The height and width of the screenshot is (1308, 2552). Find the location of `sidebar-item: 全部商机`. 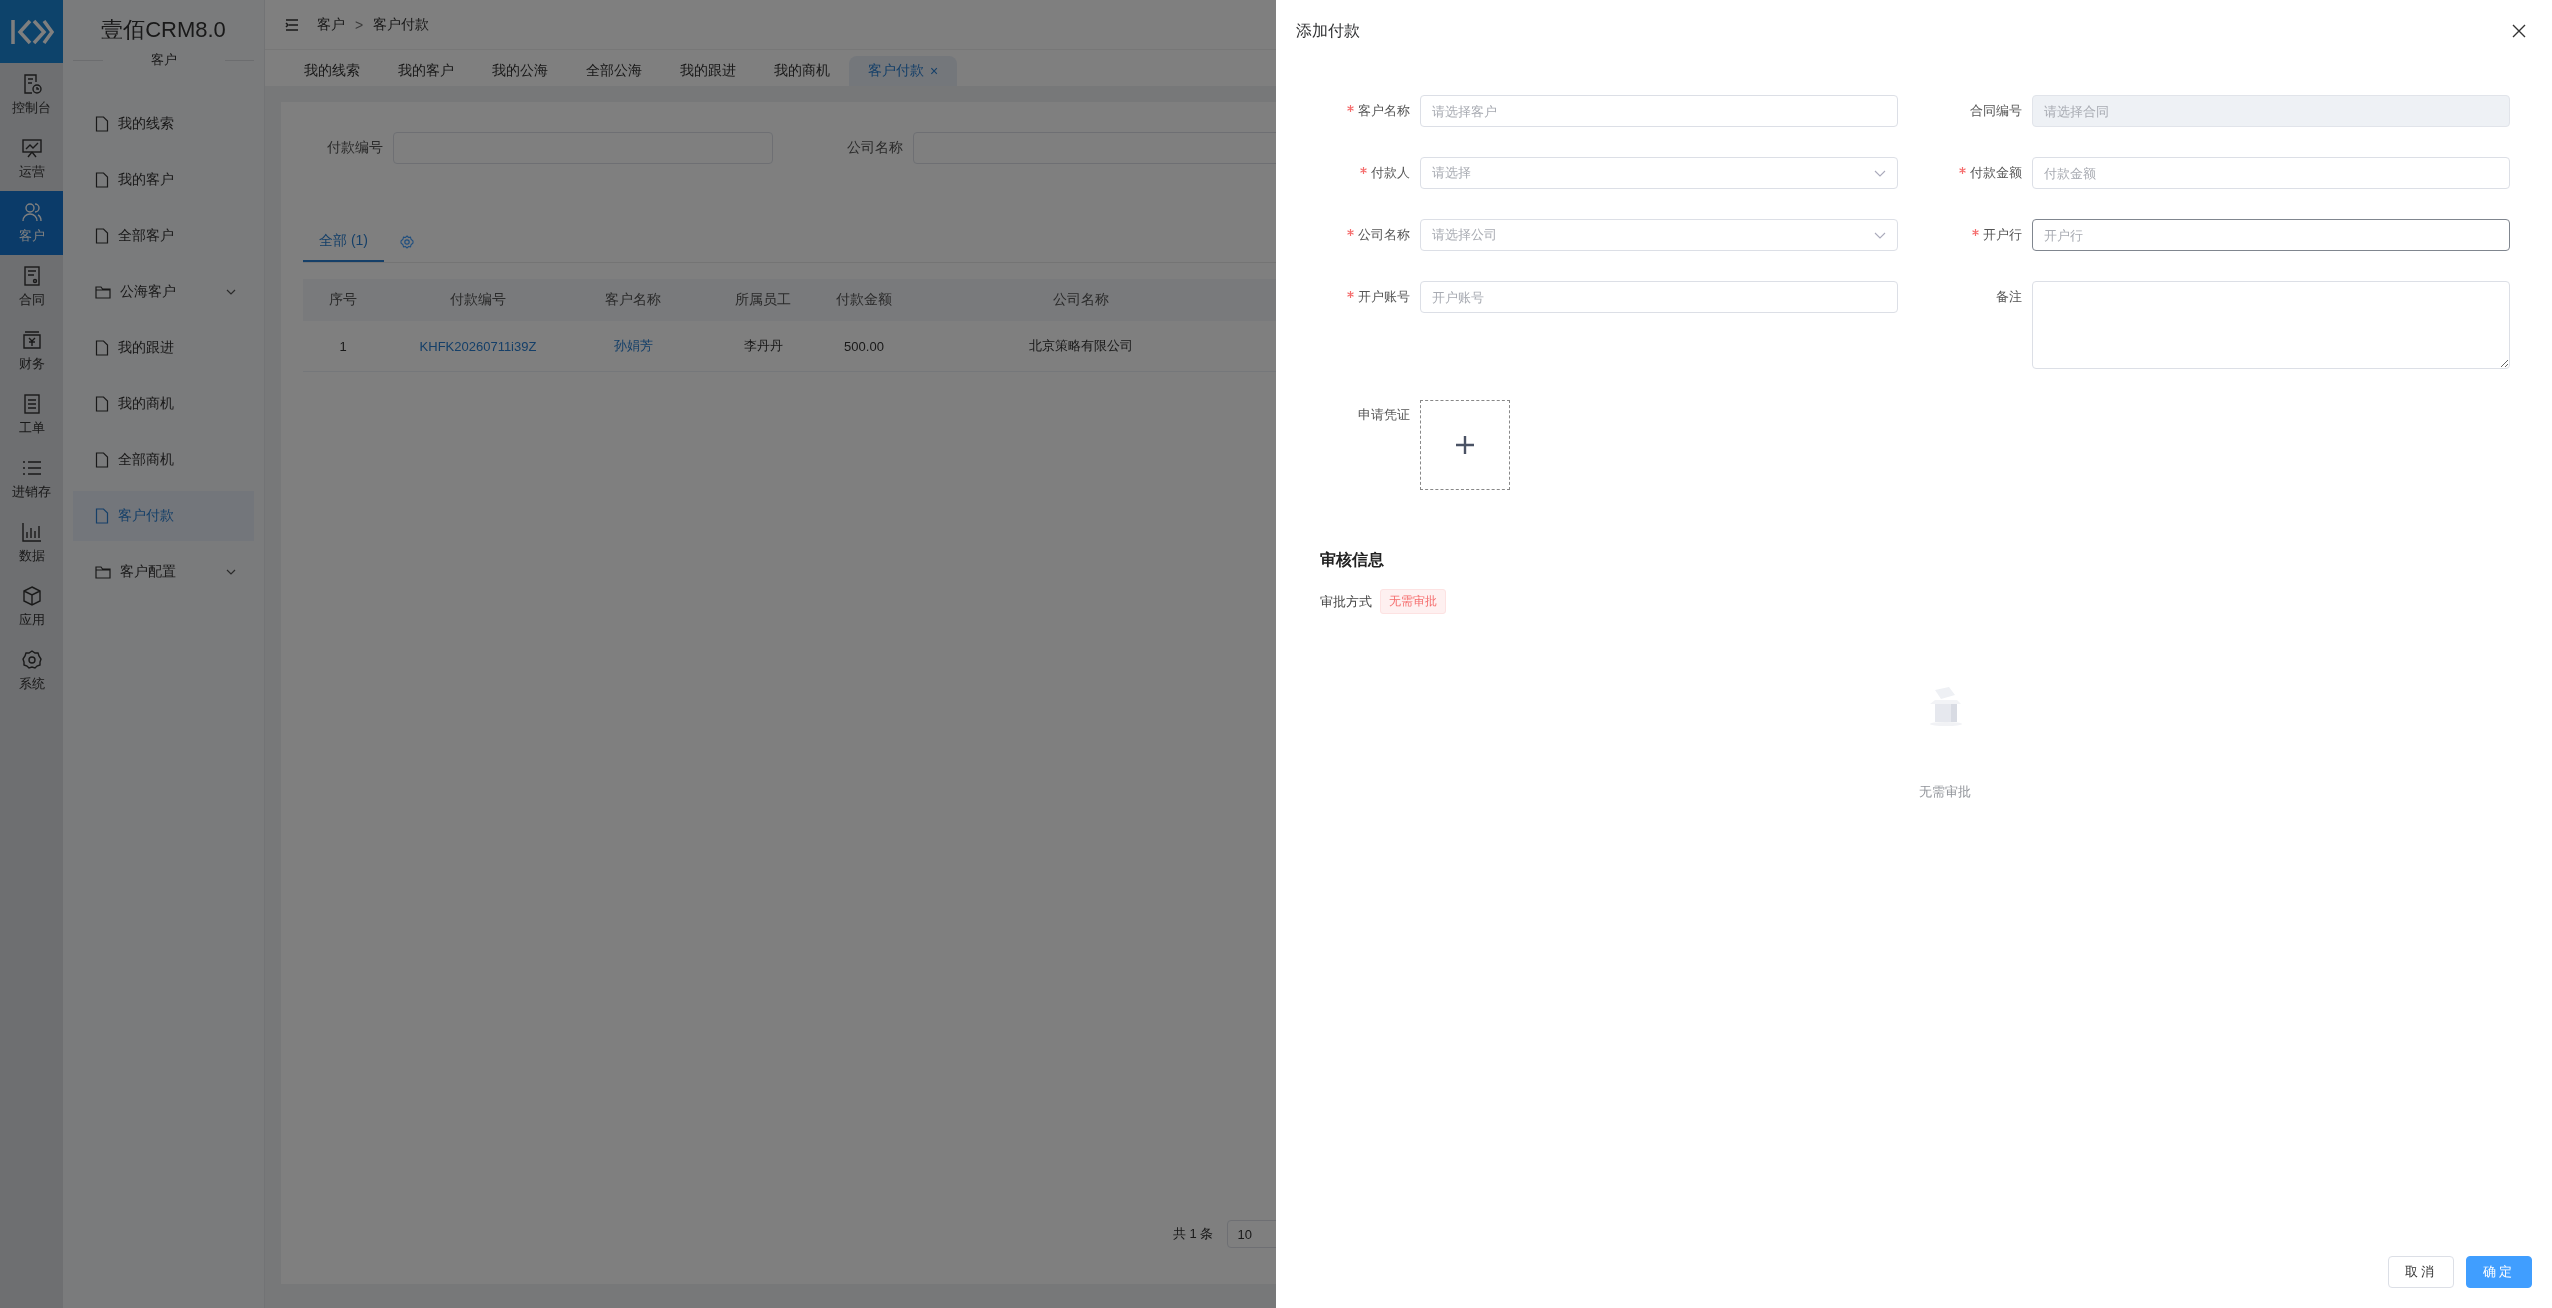

sidebar-item: 全部商机 is located at coordinates (163, 460).